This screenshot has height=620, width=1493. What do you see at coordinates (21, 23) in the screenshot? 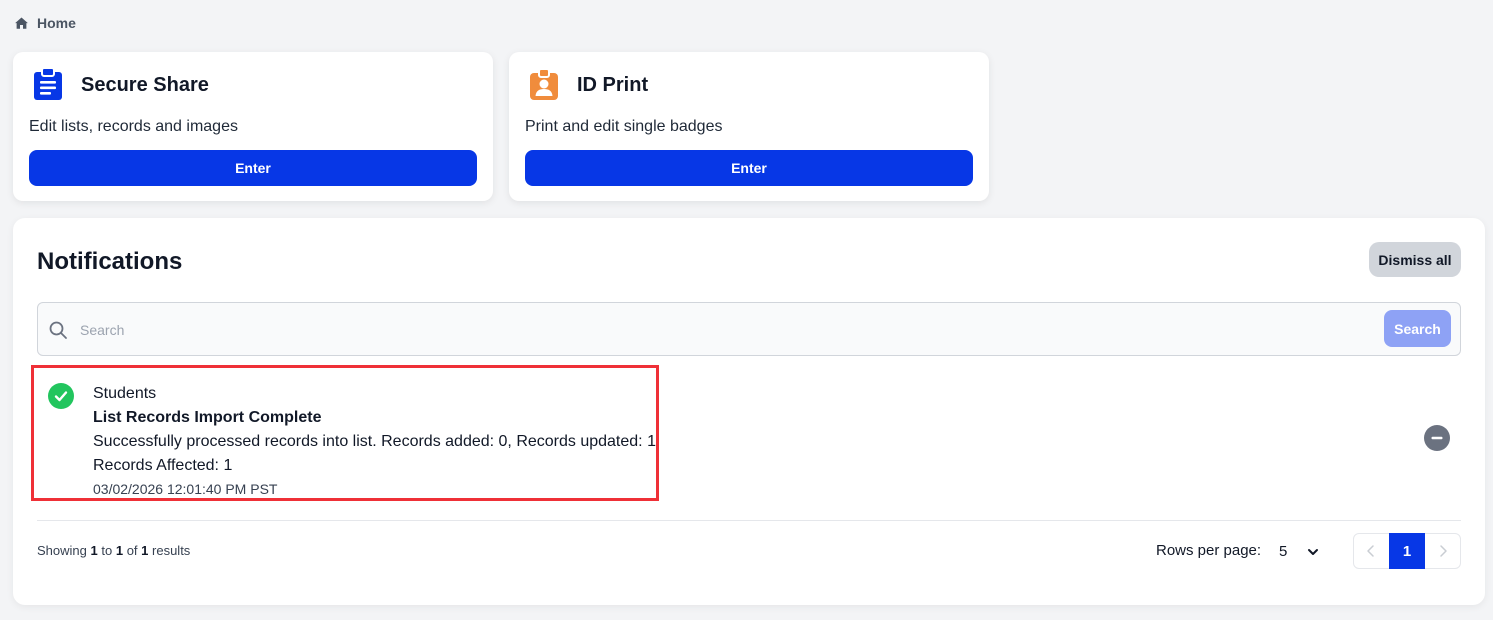
I see `home-icon` at bounding box center [21, 23].